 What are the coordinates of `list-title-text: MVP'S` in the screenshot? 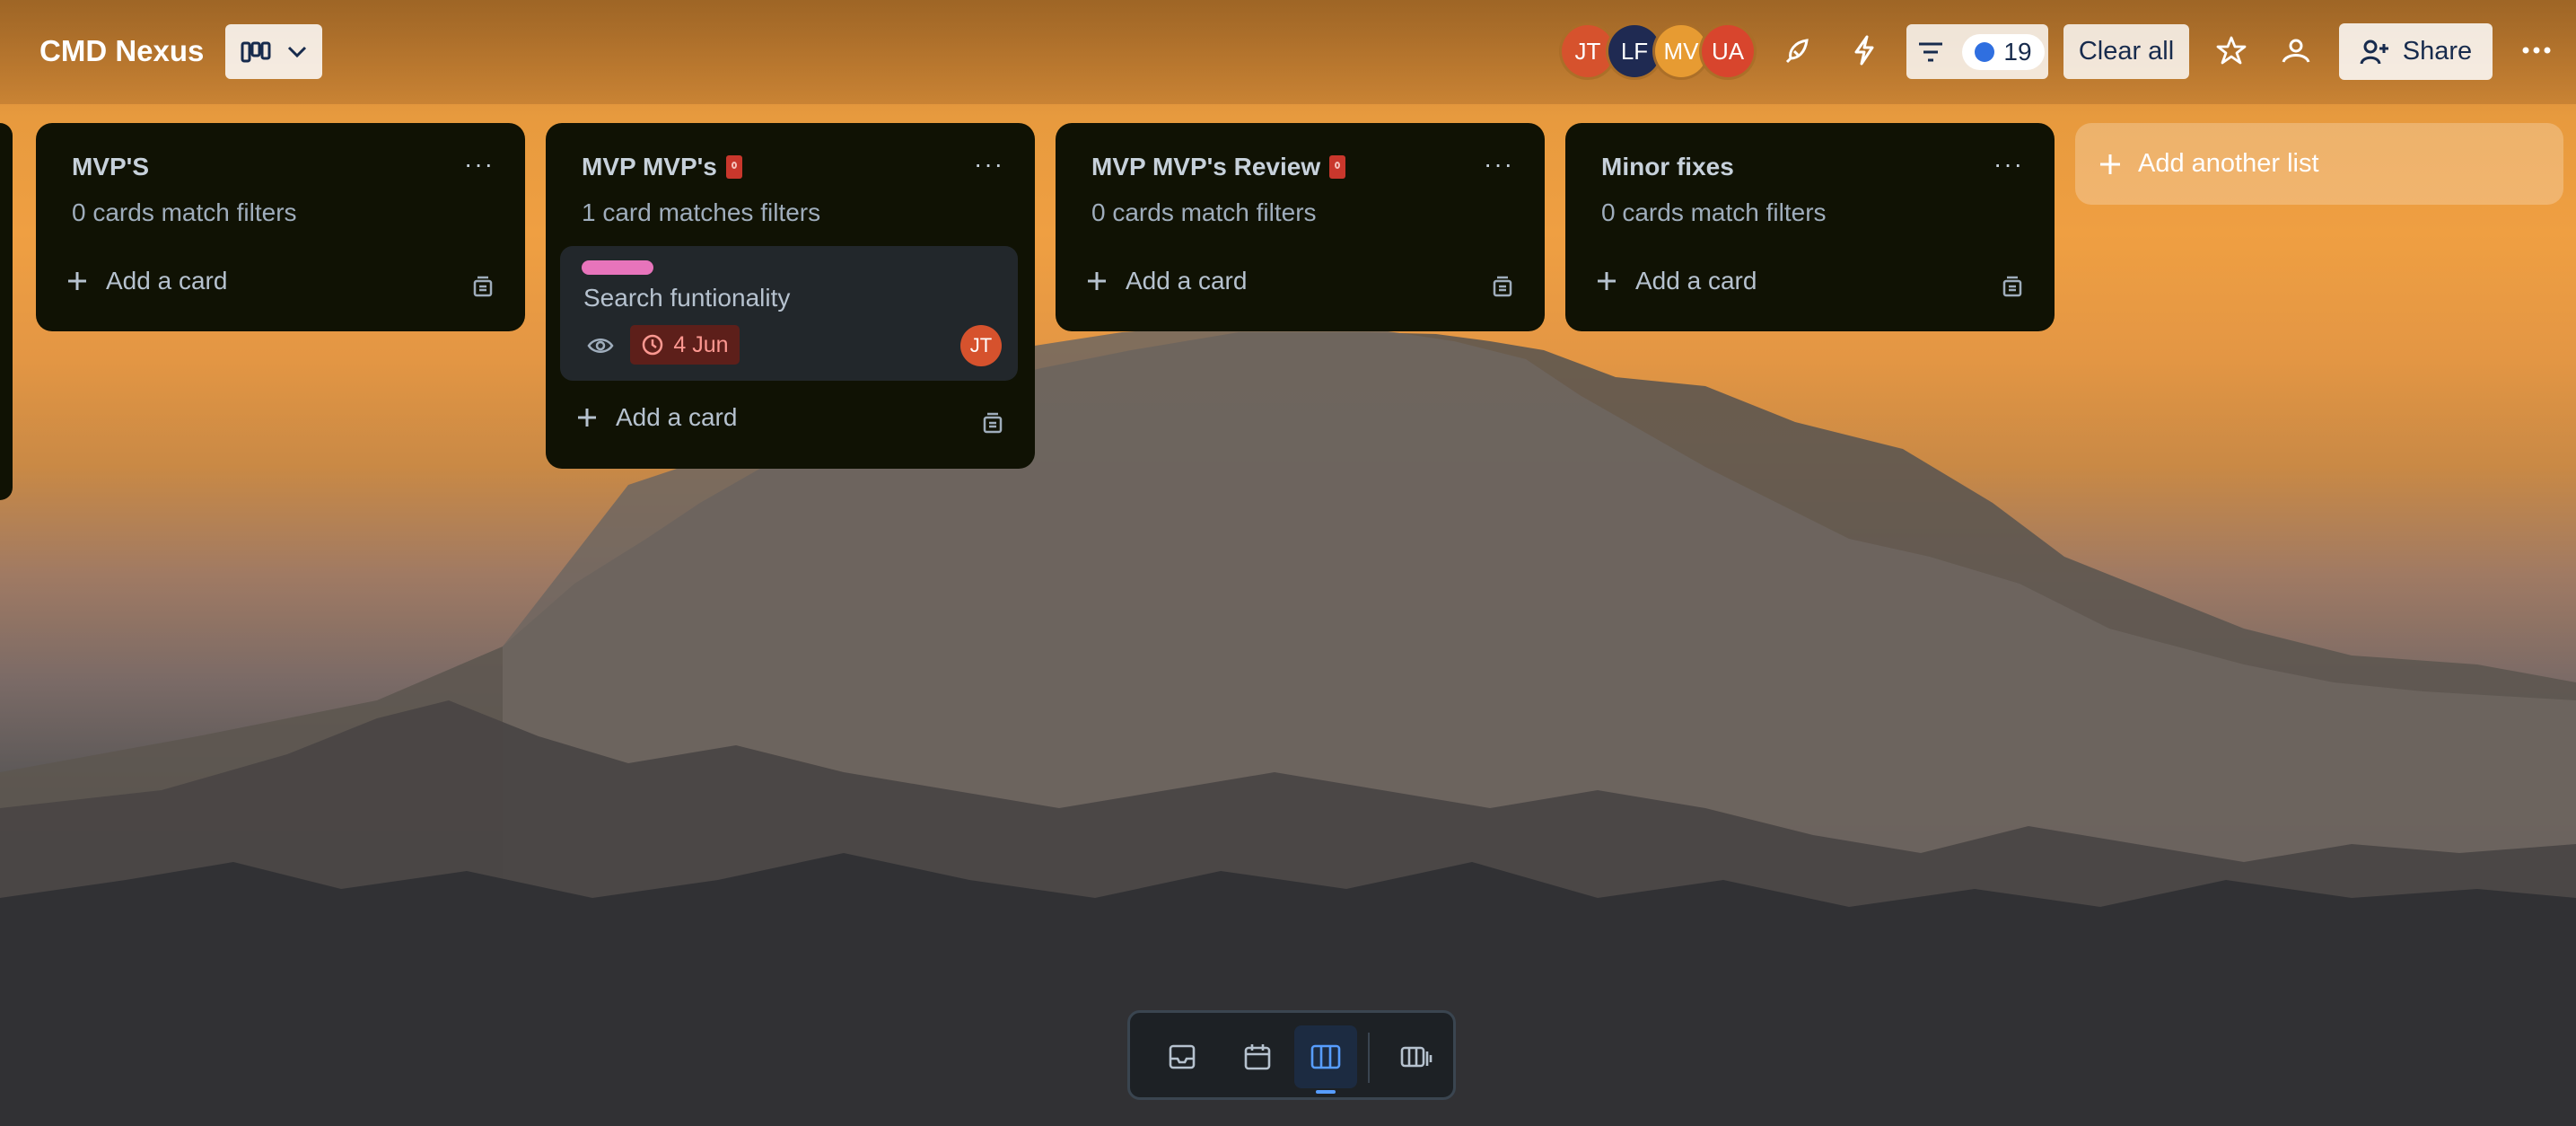 It's located at (111, 166).